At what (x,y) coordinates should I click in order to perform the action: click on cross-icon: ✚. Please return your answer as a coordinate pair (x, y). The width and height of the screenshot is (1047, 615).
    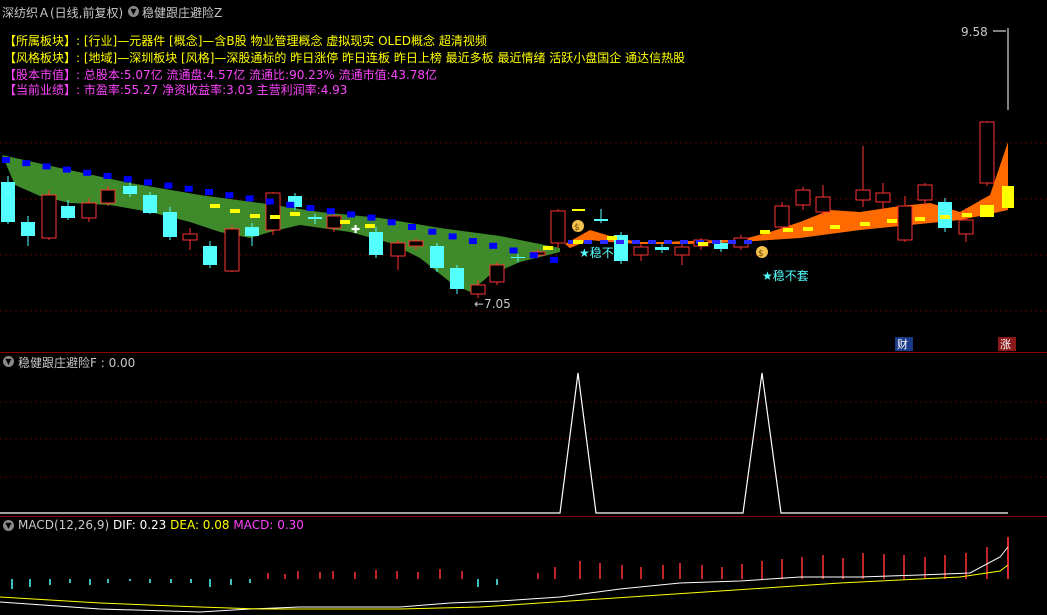
    Looking at the image, I should click on (355, 229).